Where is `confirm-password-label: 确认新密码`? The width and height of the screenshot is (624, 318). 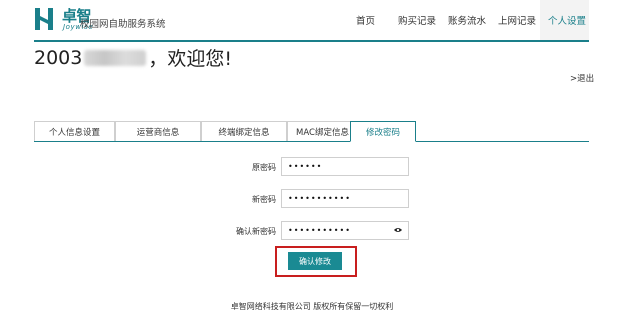
confirm-password-label: 确认新密码 is located at coordinates (256, 231).